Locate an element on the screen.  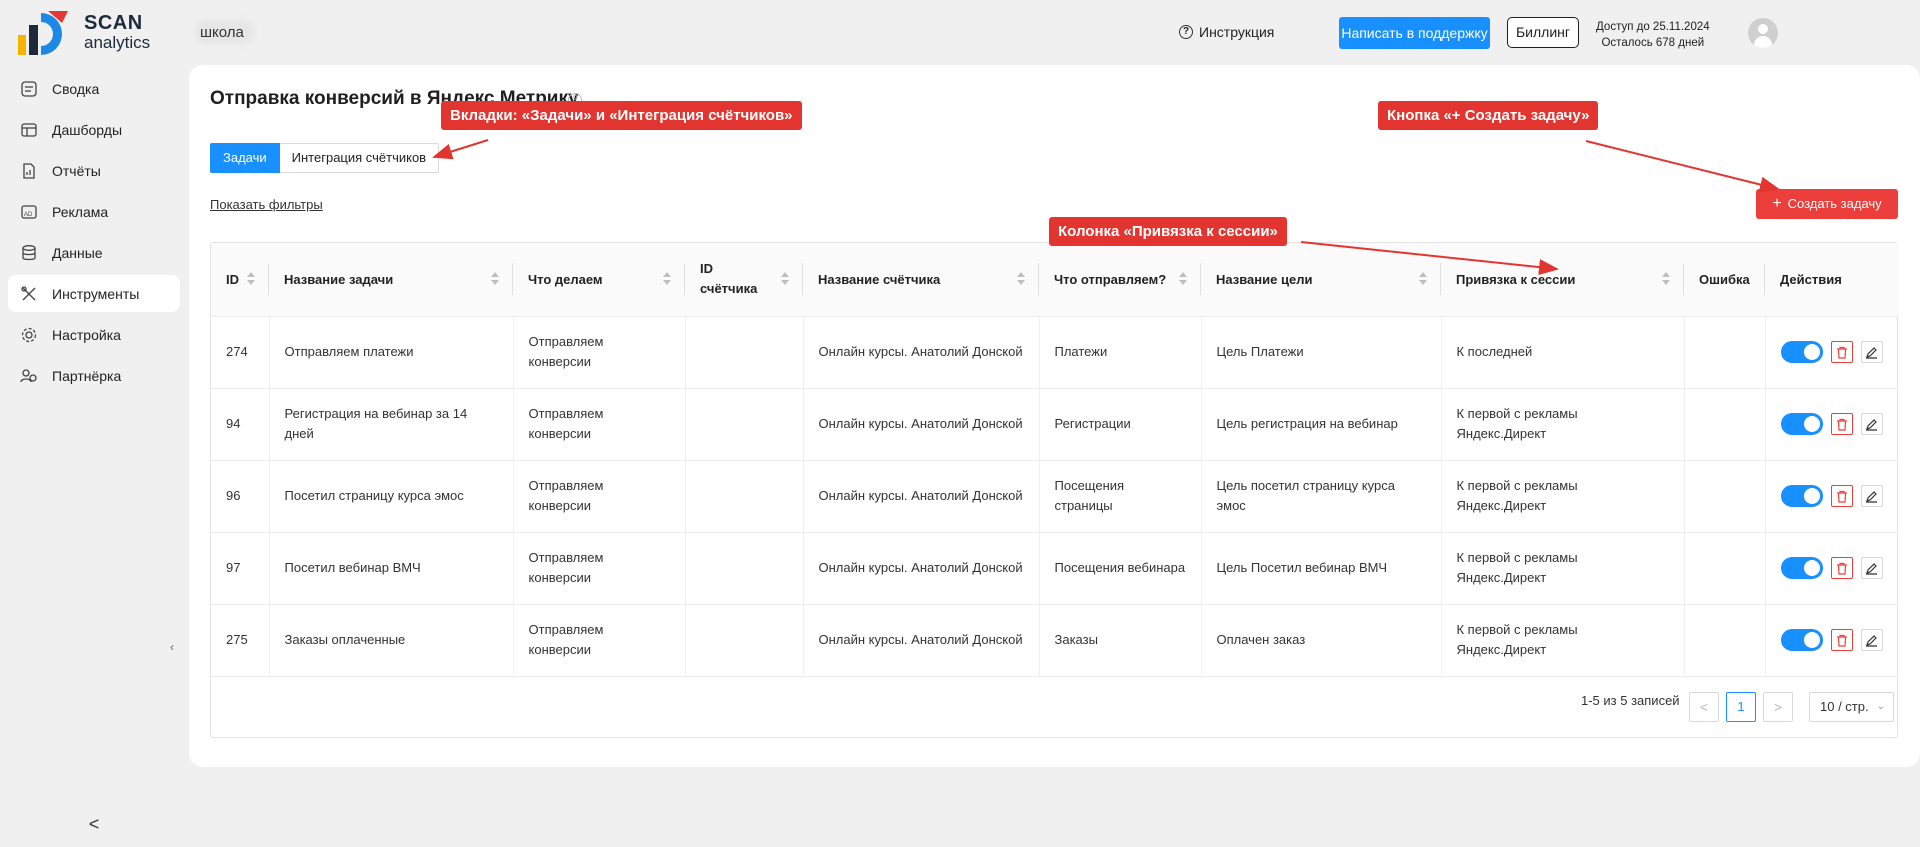
cell-task-id: 96 is located at coordinates (240, 496).